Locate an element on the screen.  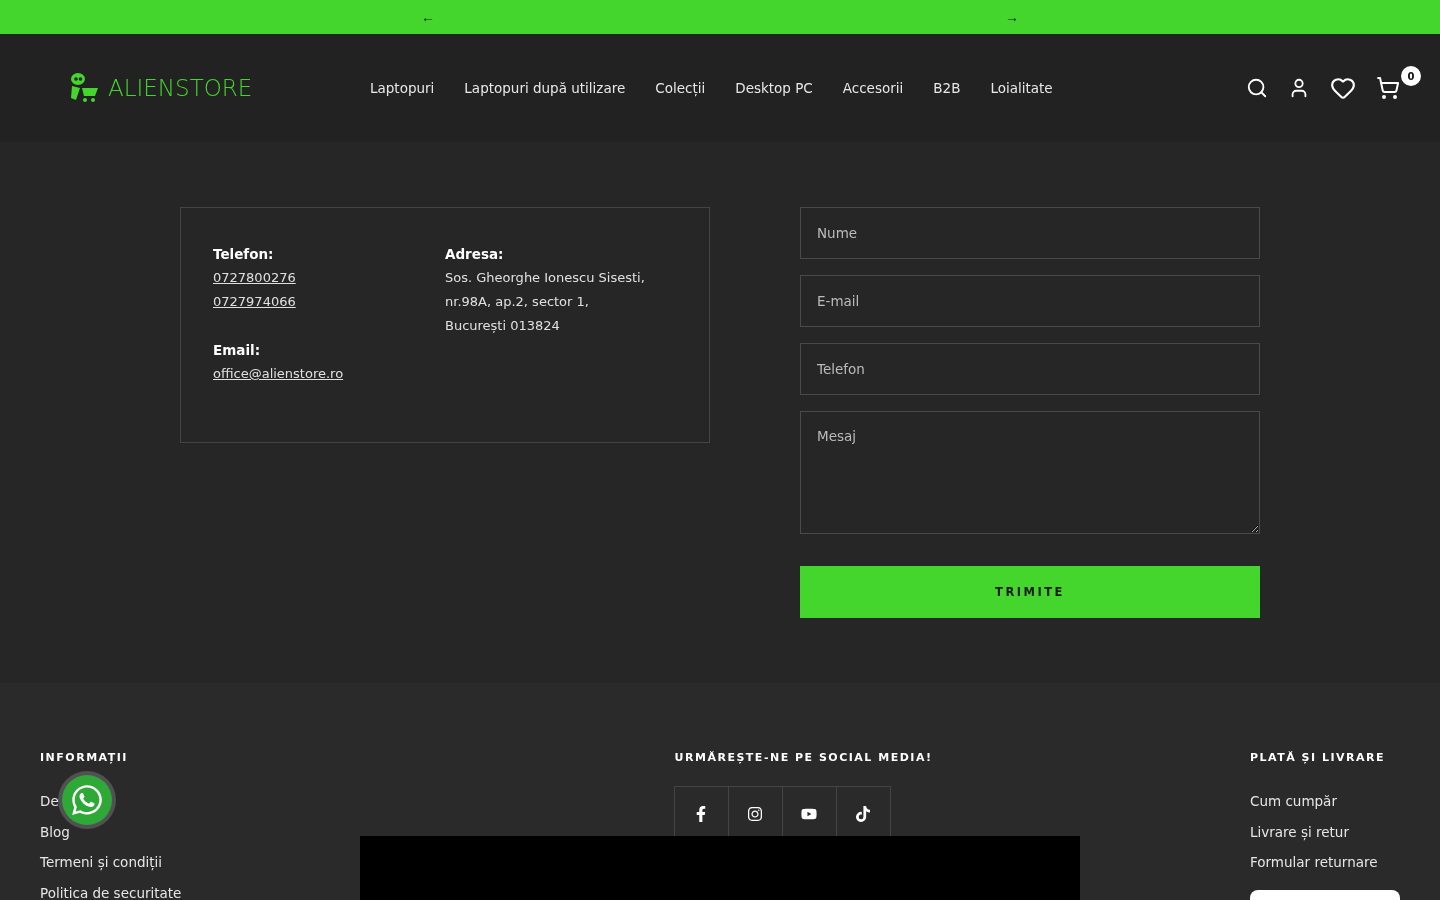
footer-link: Cum cumpăr is located at coordinates (1325, 801).